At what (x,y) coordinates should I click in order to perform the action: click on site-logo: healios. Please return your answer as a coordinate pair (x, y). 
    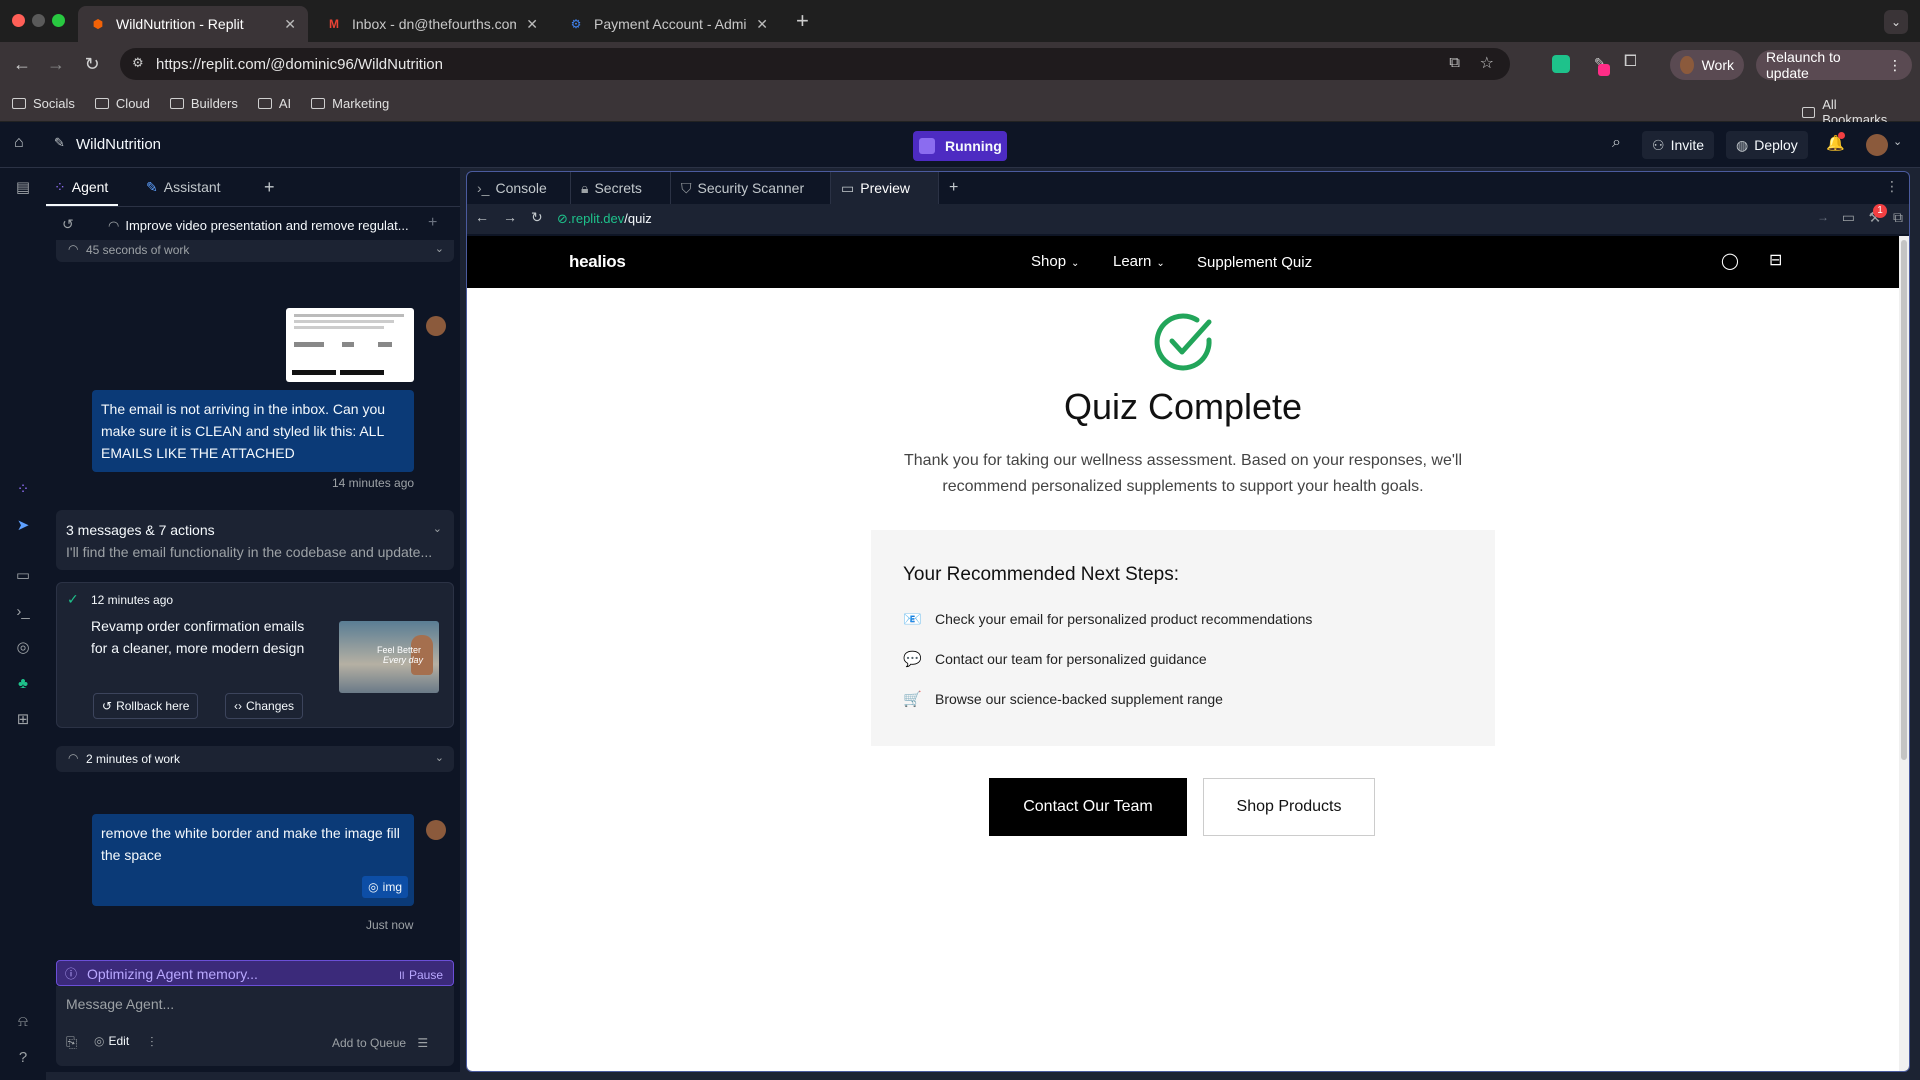
    Looking at the image, I should click on (597, 262).